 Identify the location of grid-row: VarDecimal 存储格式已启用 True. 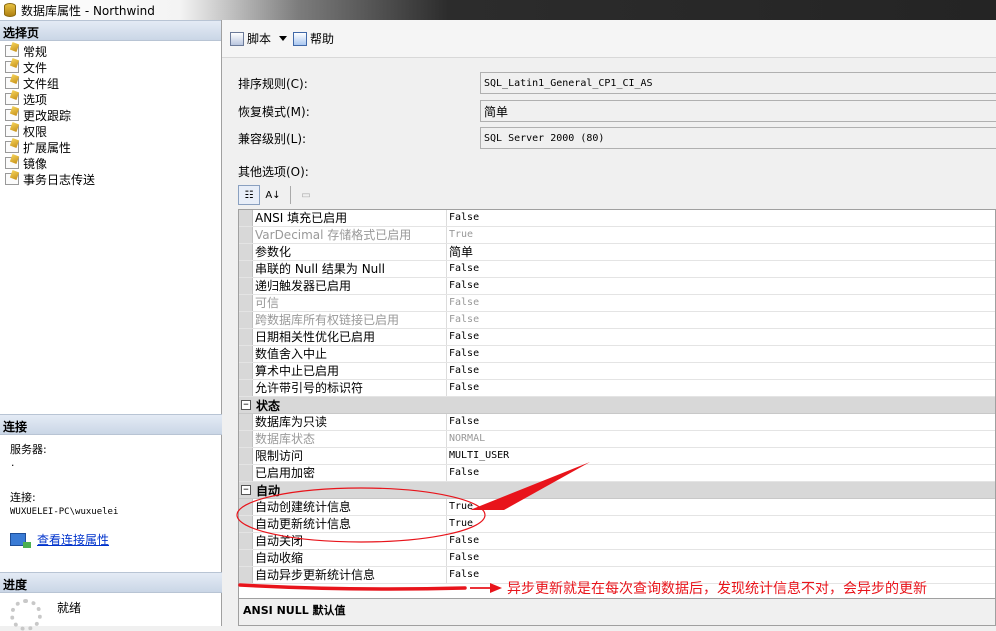
(617, 235).